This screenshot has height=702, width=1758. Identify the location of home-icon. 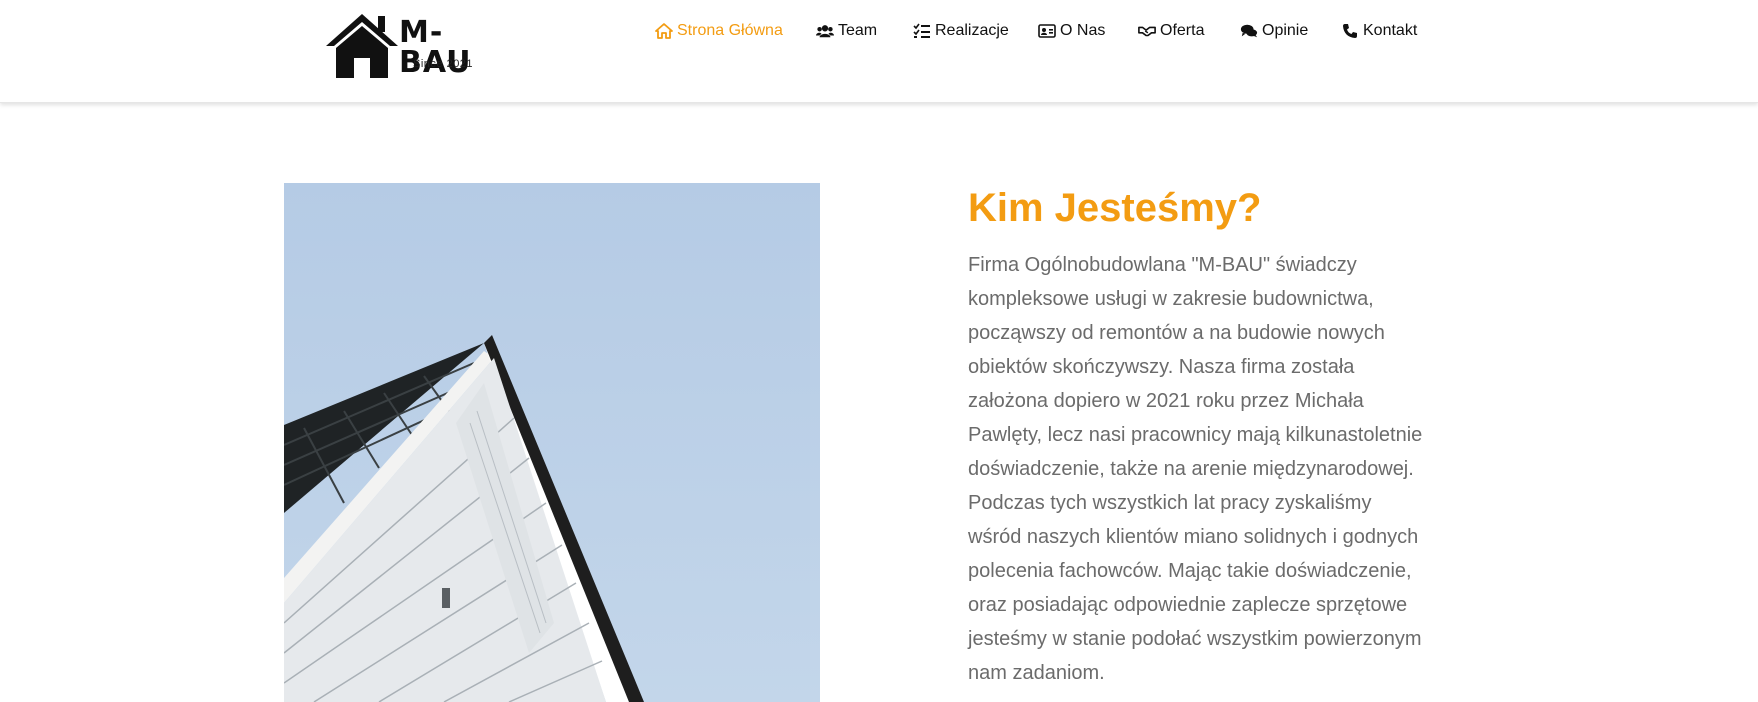
(664, 31).